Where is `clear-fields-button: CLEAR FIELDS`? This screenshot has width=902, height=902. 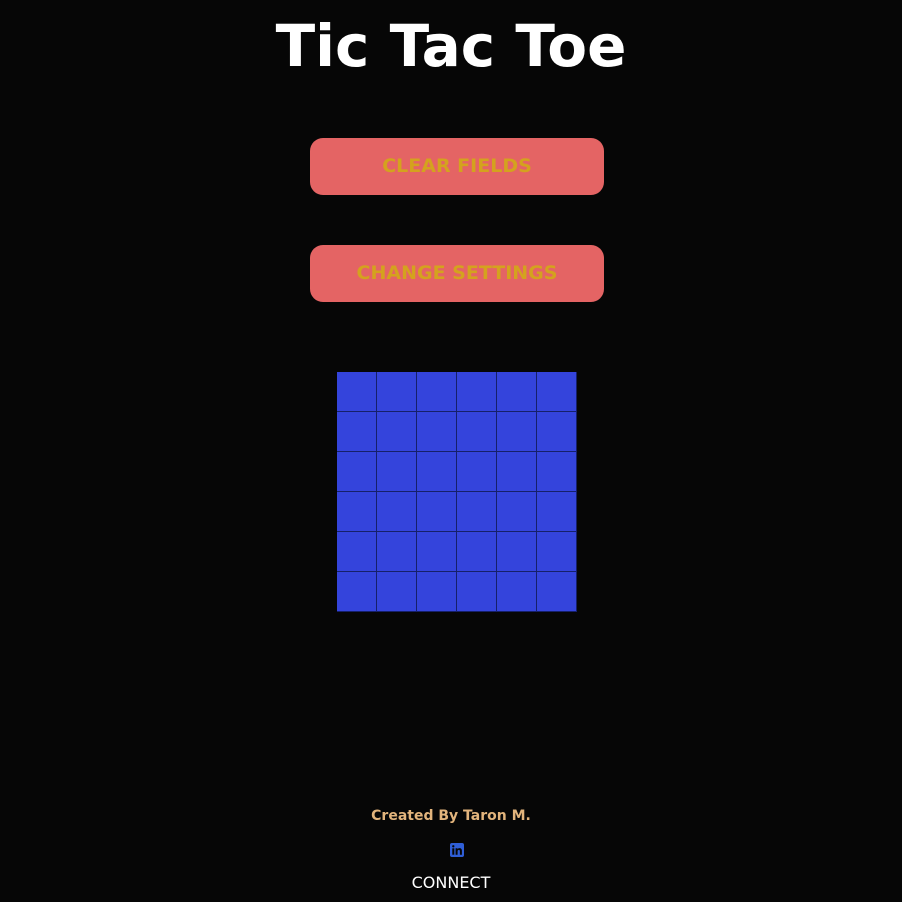 clear-fields-button: CLEAR FIELDS is located at coordinates (457, 166).